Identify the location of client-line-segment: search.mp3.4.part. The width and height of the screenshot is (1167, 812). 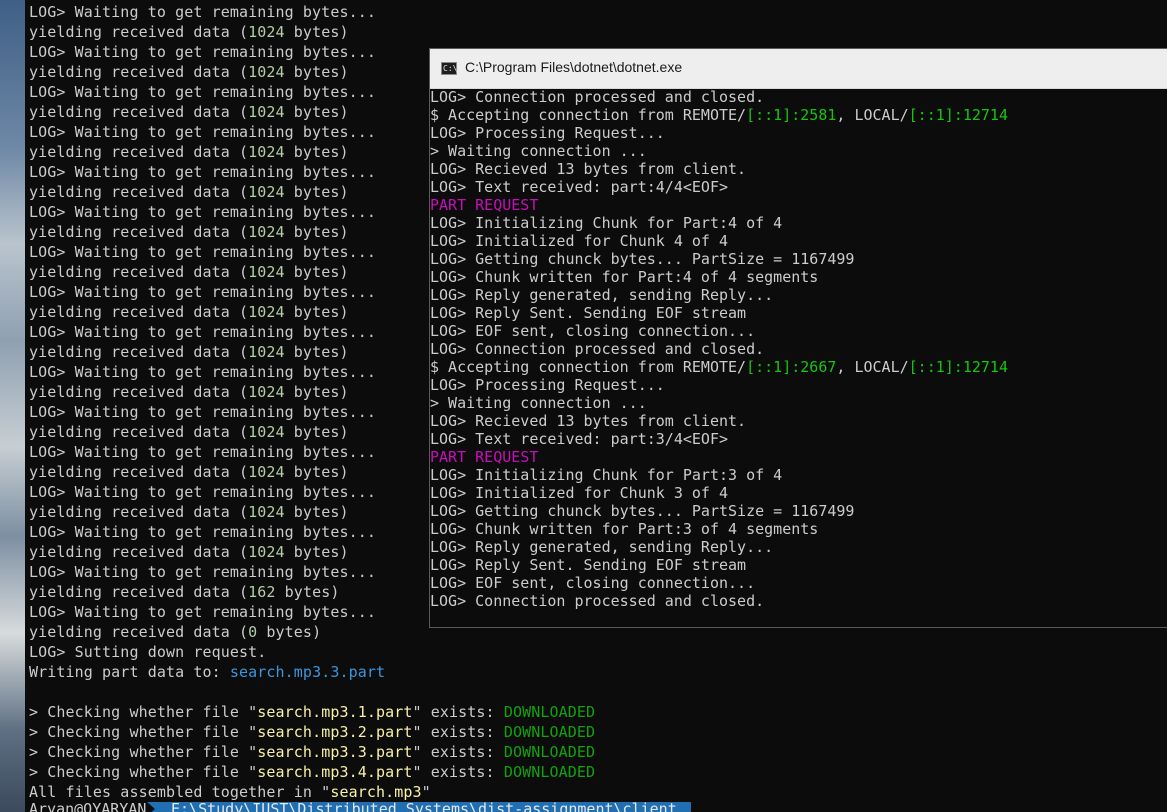
(335, 772).